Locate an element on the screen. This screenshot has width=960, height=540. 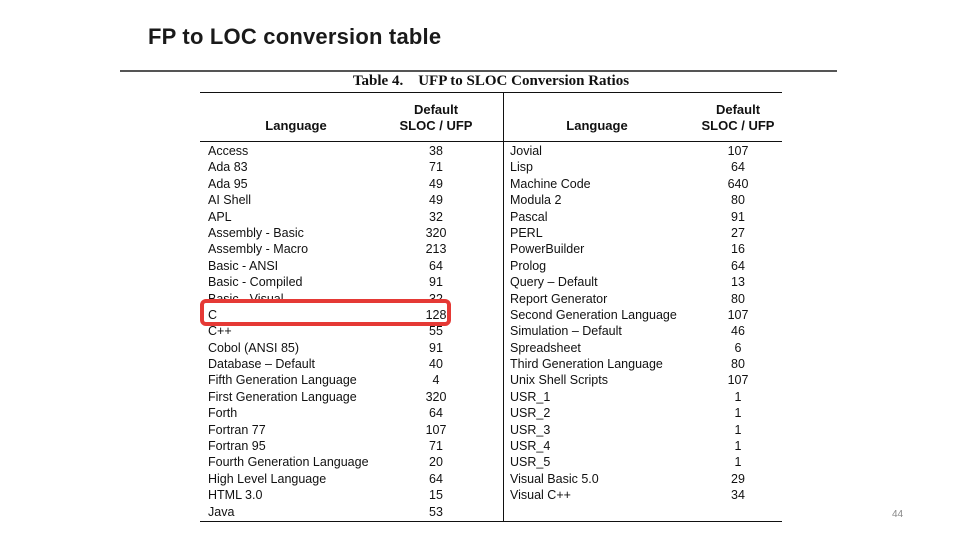
header-divider is located at coordinates (491, 141).